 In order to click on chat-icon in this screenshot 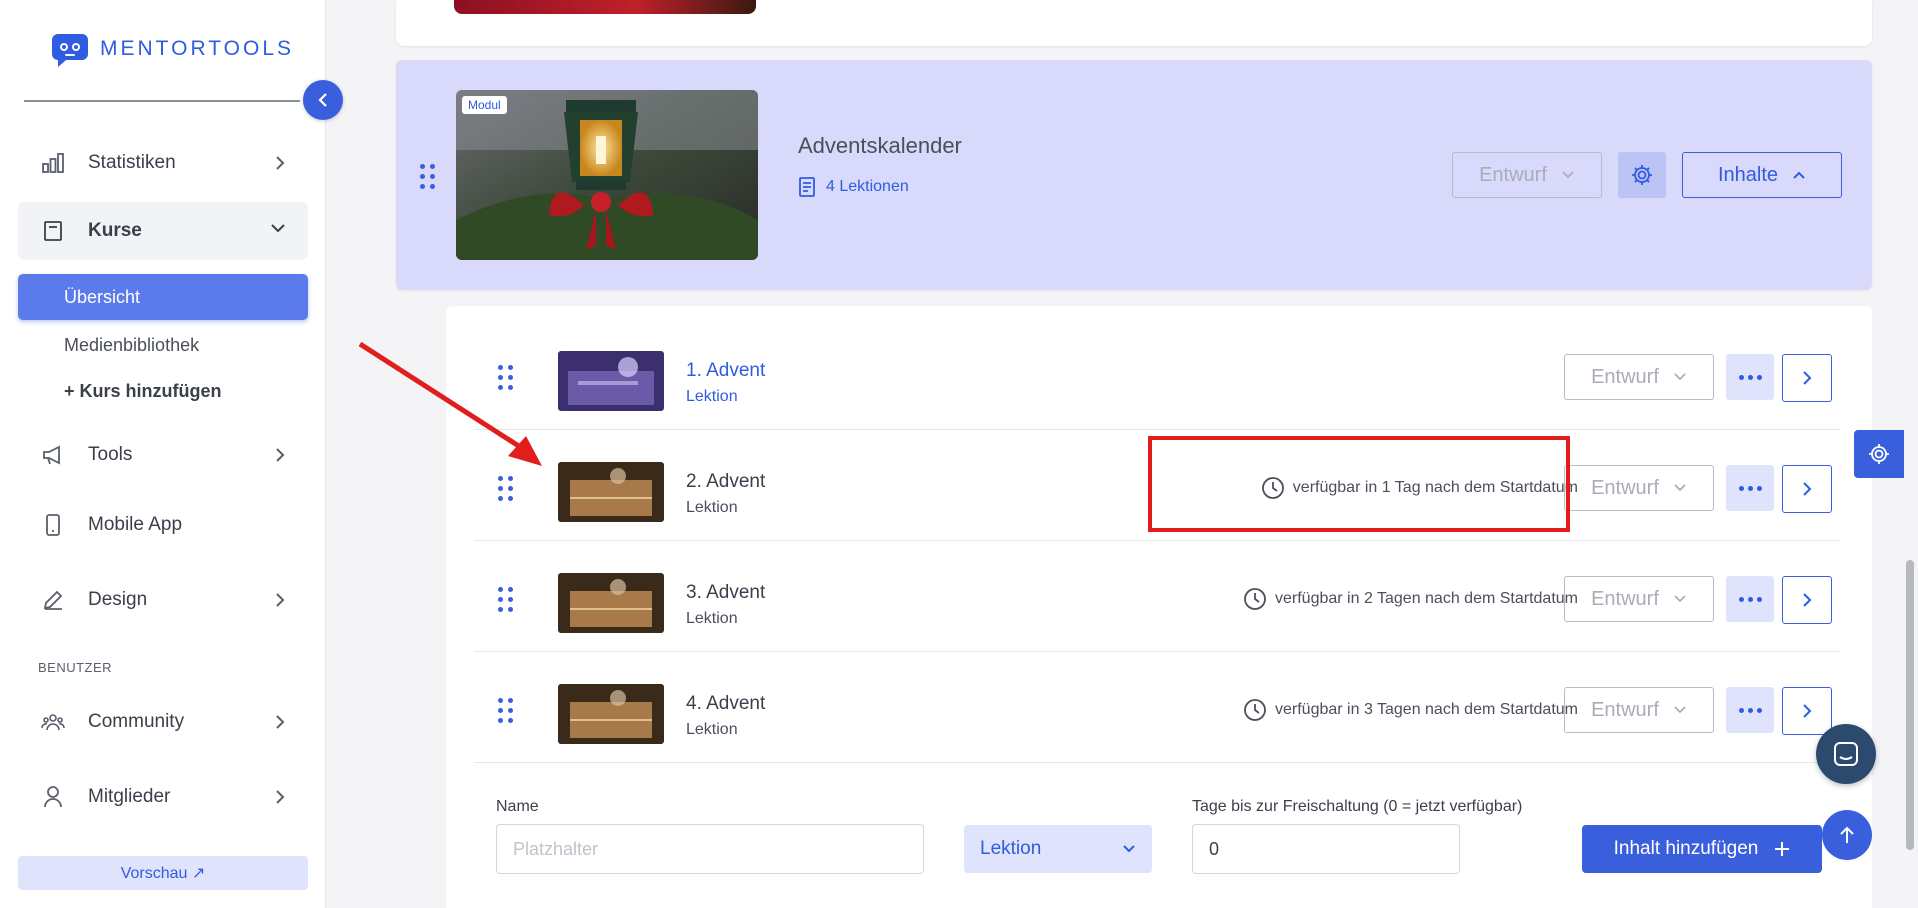, I will do `click(1846, 754)`.